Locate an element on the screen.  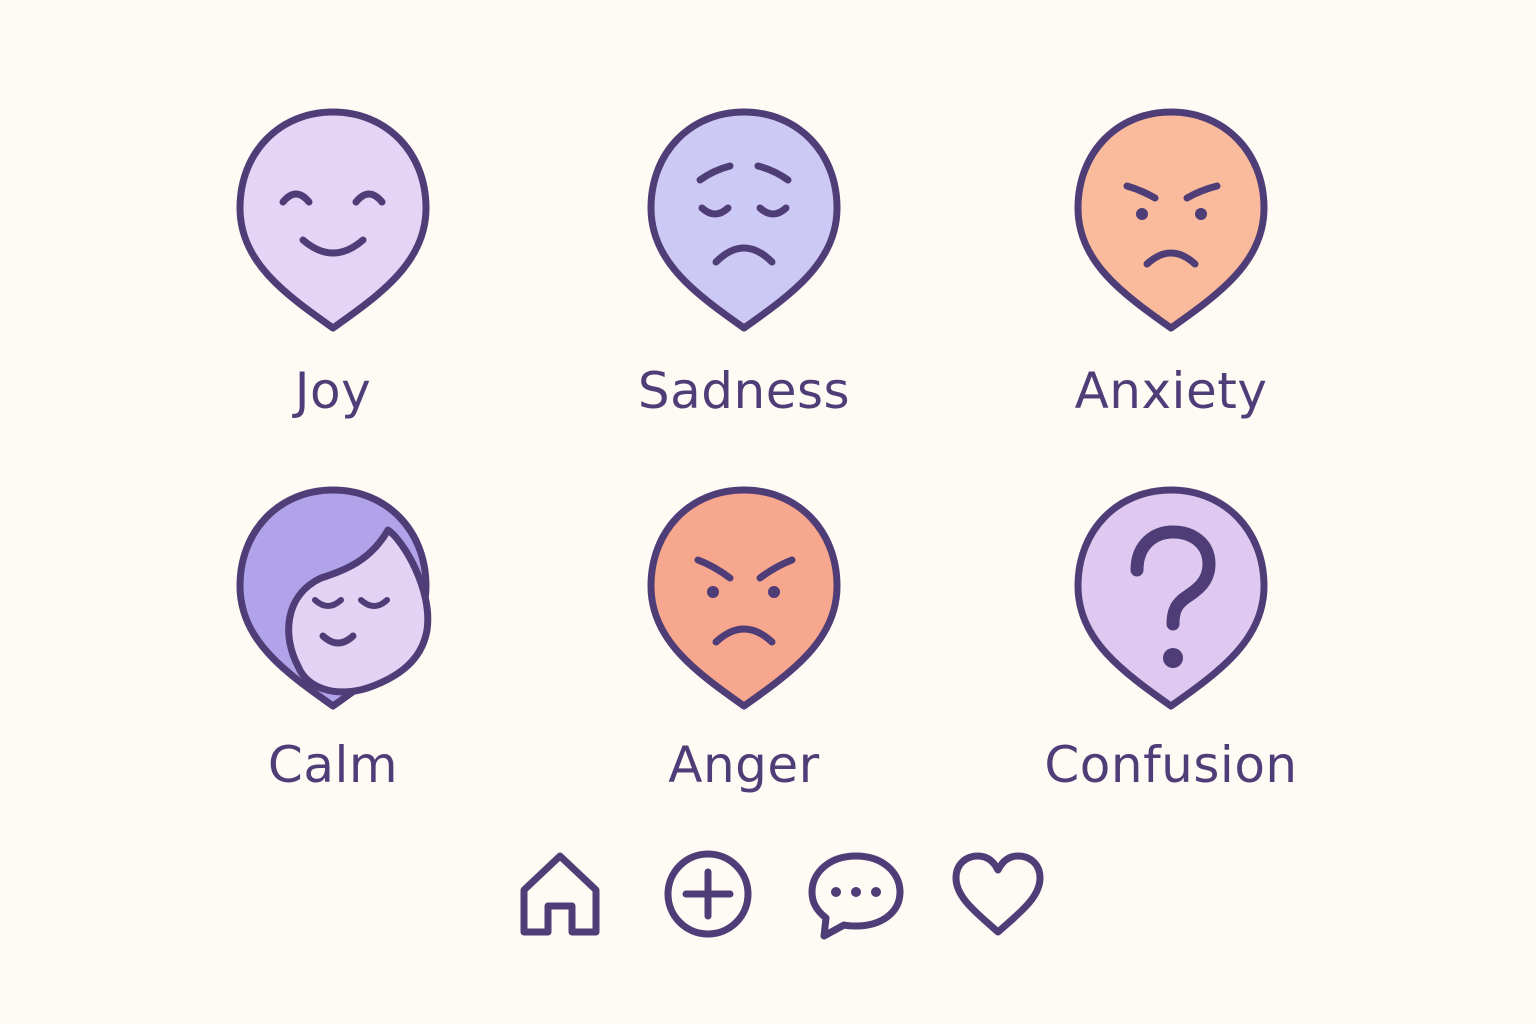
emotion-confusion: Confusion is located at coordinates (1171, 648).